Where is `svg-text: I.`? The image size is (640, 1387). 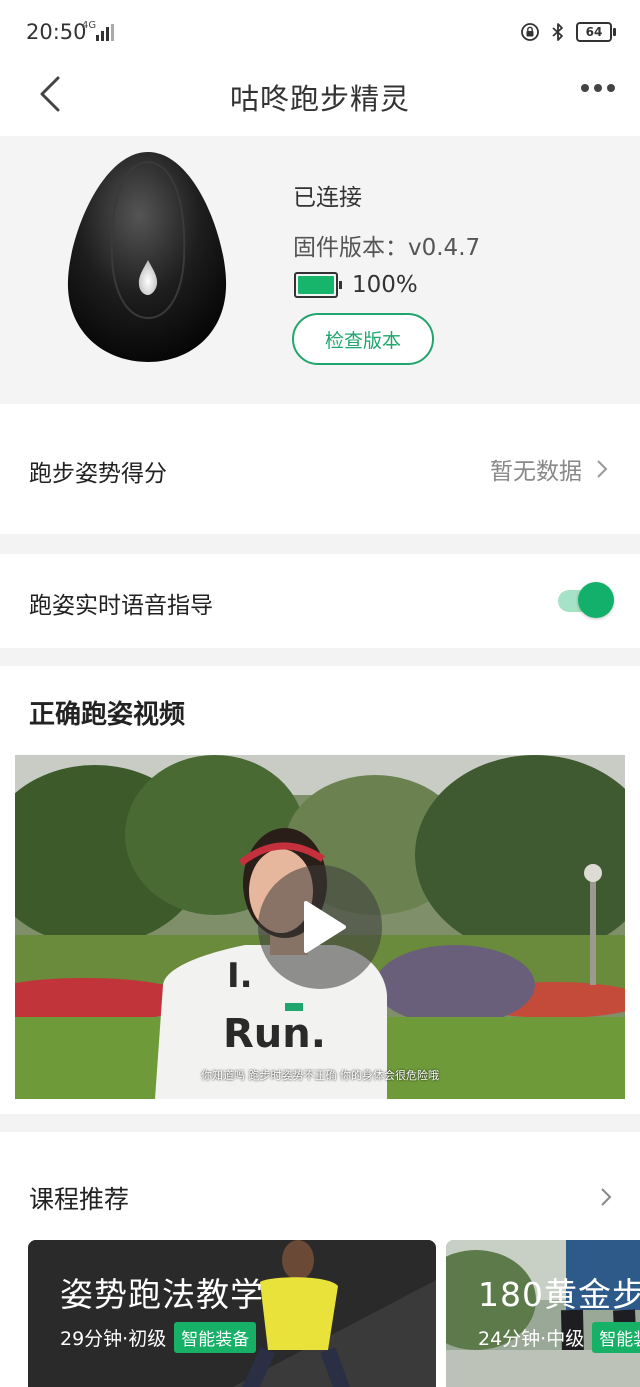 svg-text: I. is located at coordinates (240, 976).